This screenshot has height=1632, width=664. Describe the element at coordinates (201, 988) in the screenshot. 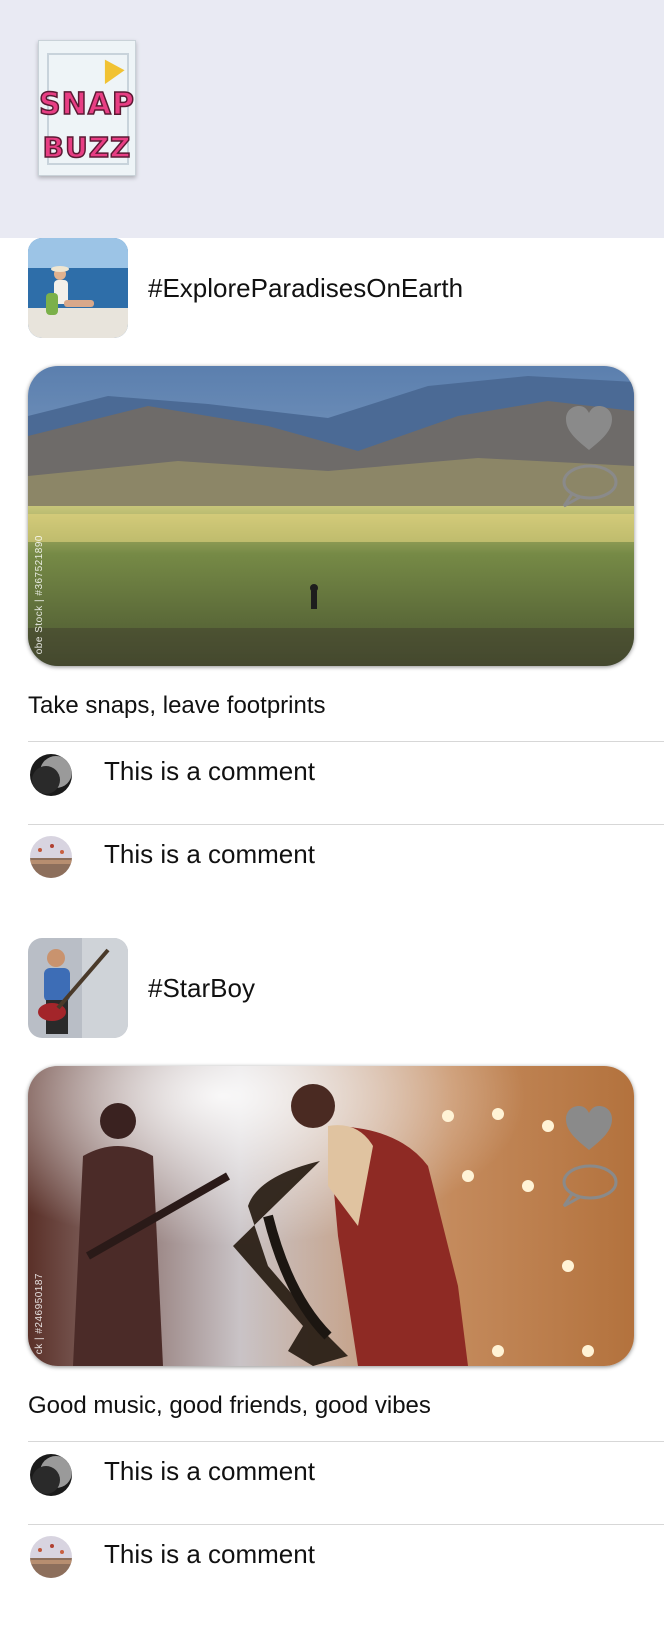

I see `post-hashtag: #StarBoy` at that location.